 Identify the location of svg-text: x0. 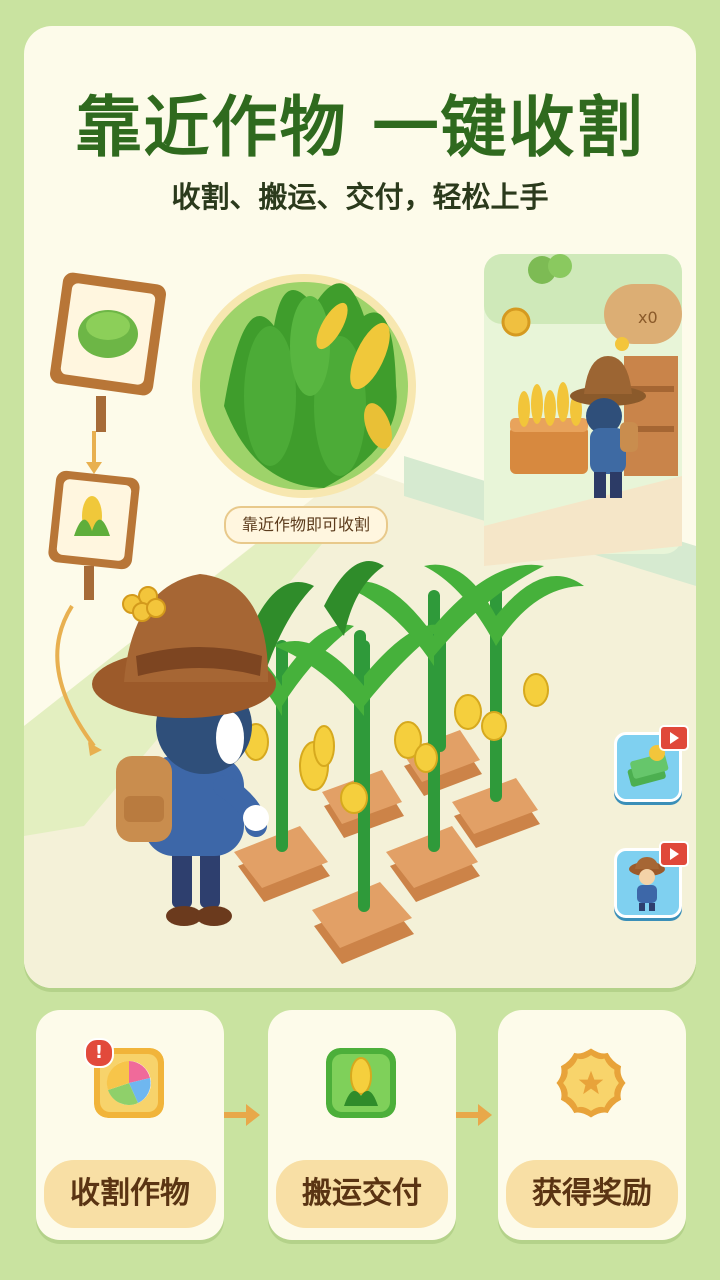
(648, 317).